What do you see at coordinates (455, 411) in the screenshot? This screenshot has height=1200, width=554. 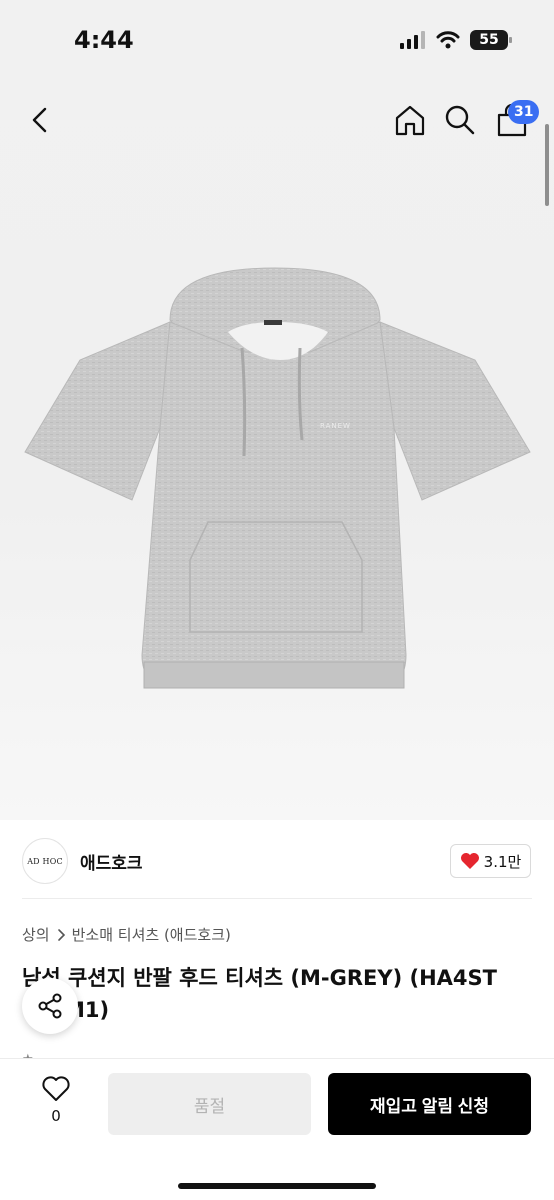 I see `hoodie-right-sleeve` at bounding box center [455, 411].